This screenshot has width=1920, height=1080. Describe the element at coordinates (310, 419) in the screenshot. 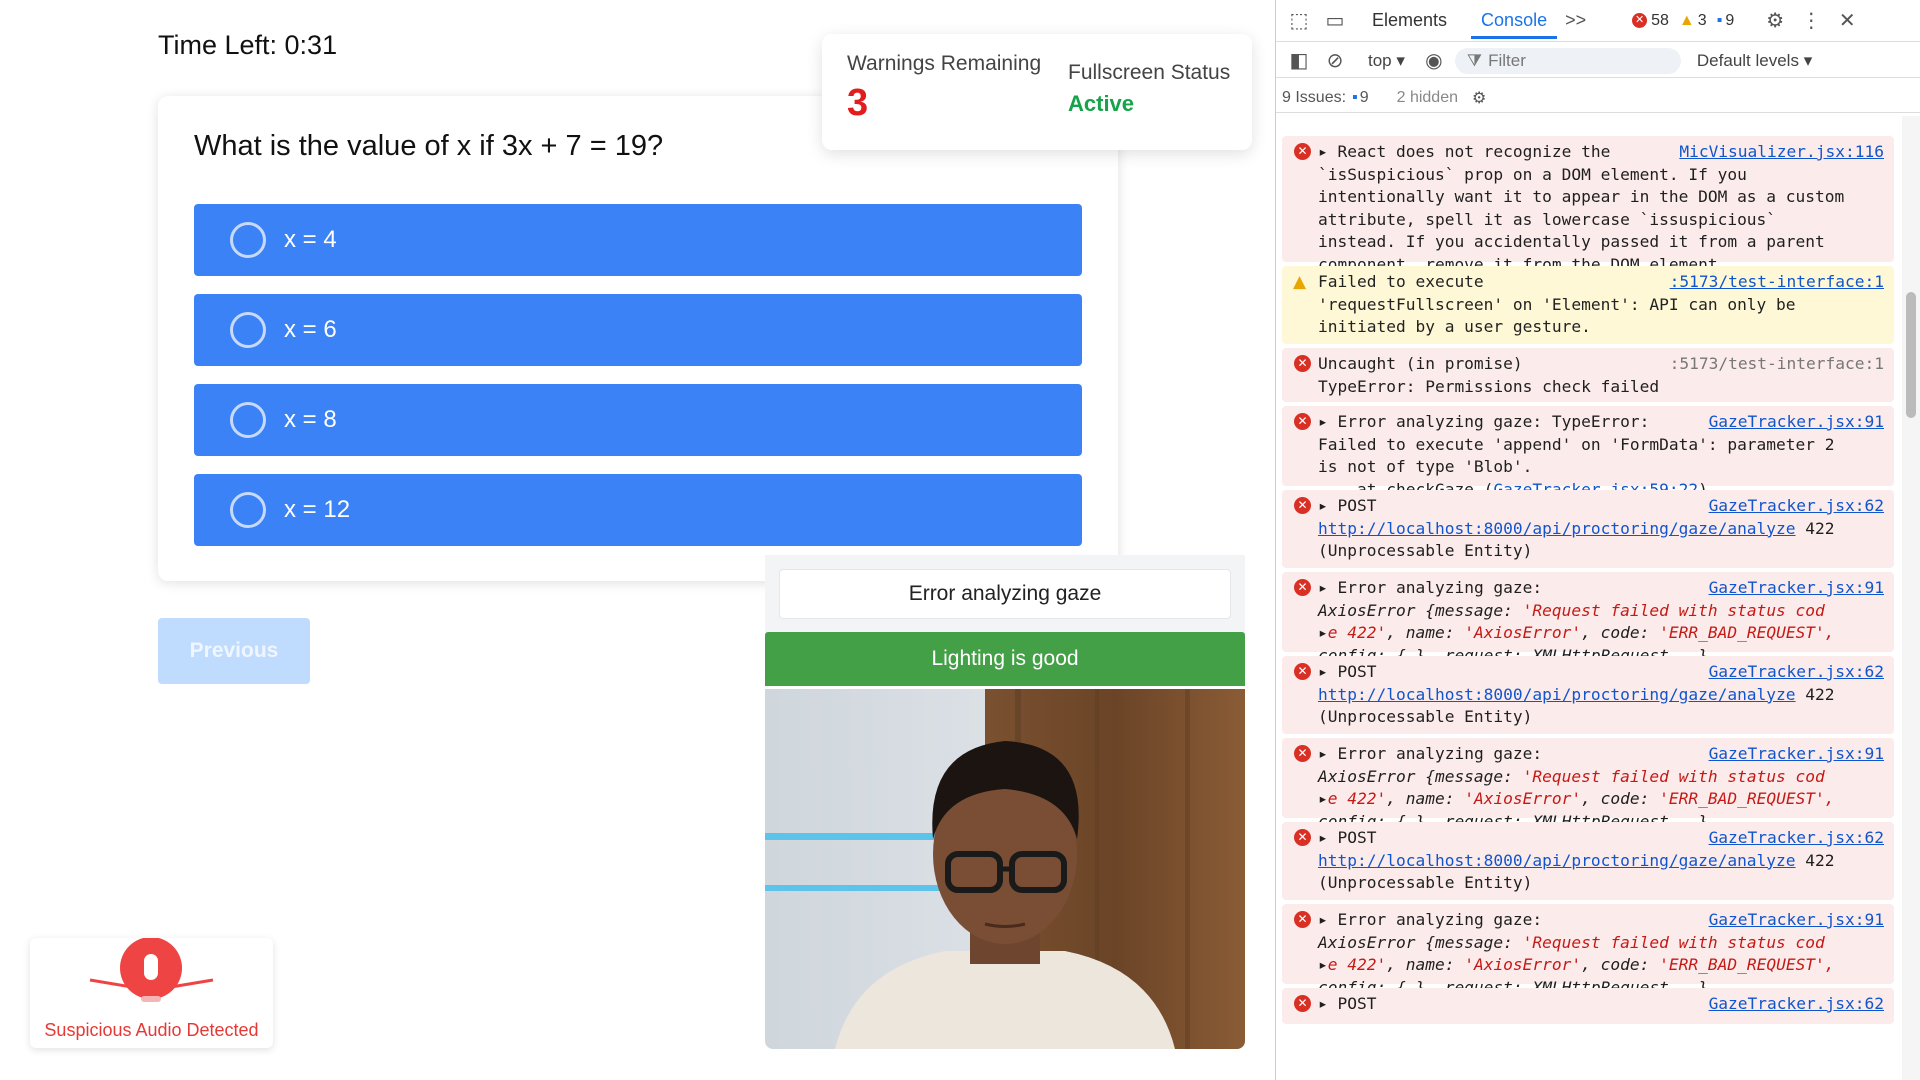

I see `option-label: x = 8` at that location.